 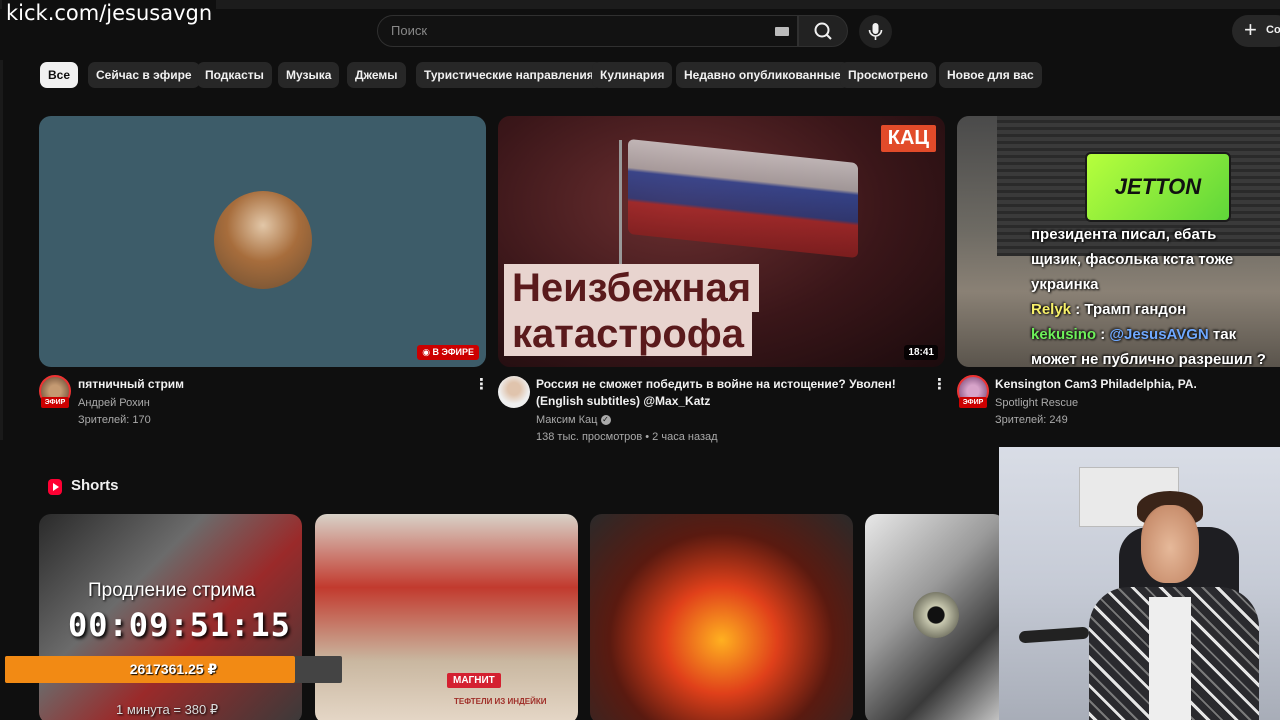 What do you see at coordinates (448, 352) in the screenshot?
I see `live-badge: ◉ В ЭФИРЕ` at bounding box center [448, 352].